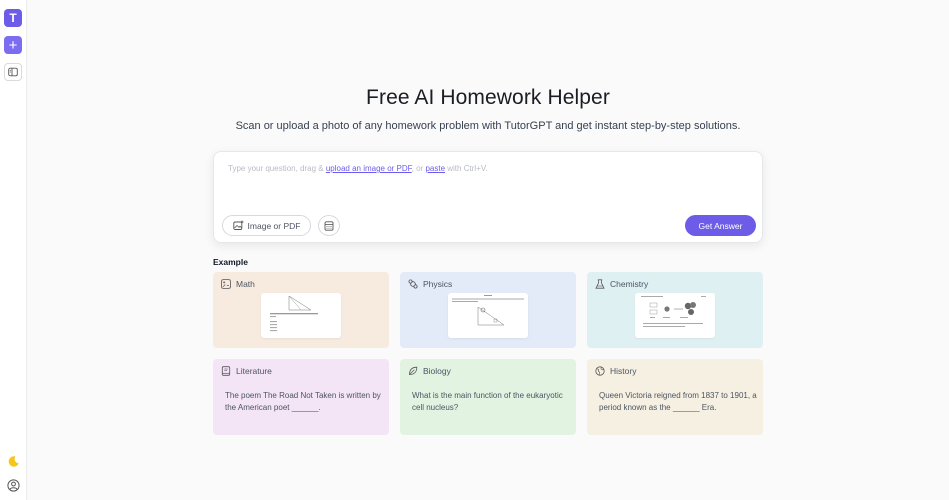  What do you see at coordinates (629, 284) in the screenshot?
I see `card-title: Chemistry` at bounding box center [629, 284].